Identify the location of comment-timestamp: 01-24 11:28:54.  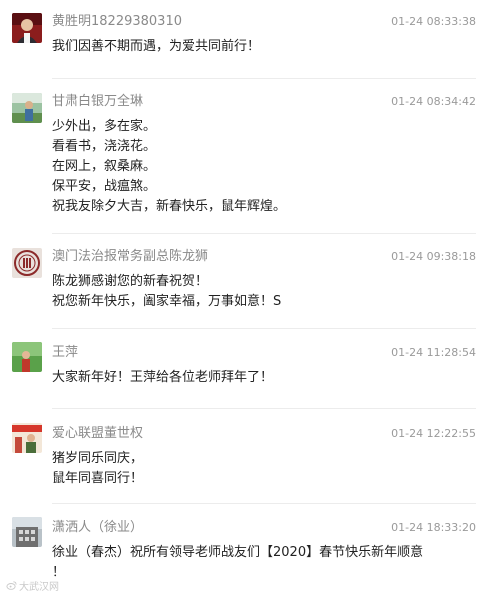
(433, 352).